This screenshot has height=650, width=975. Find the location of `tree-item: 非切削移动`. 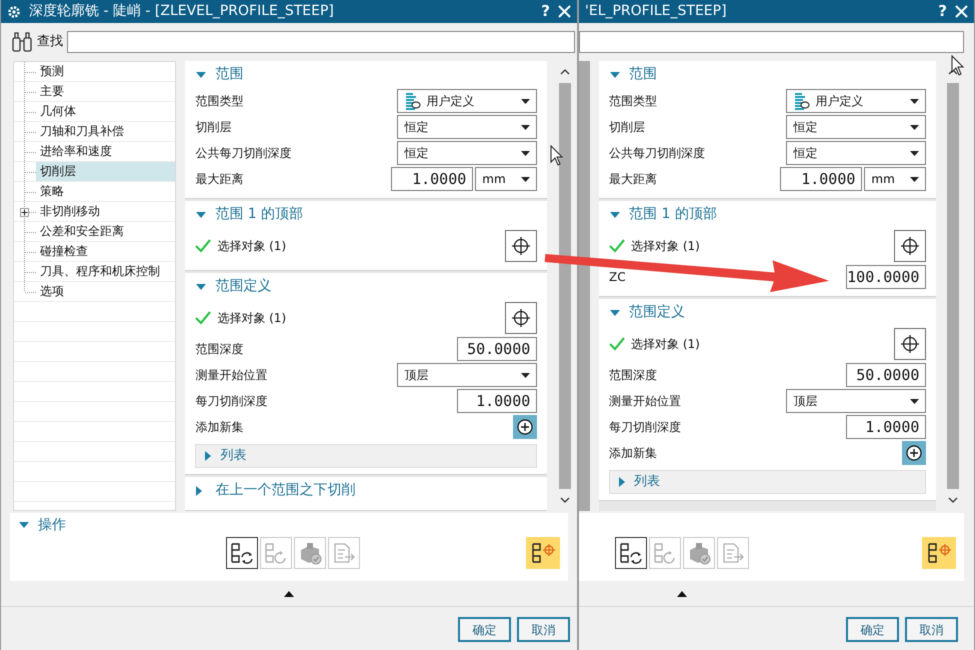

tree-item: 非切削移动 is located at coordinates (70, 211).